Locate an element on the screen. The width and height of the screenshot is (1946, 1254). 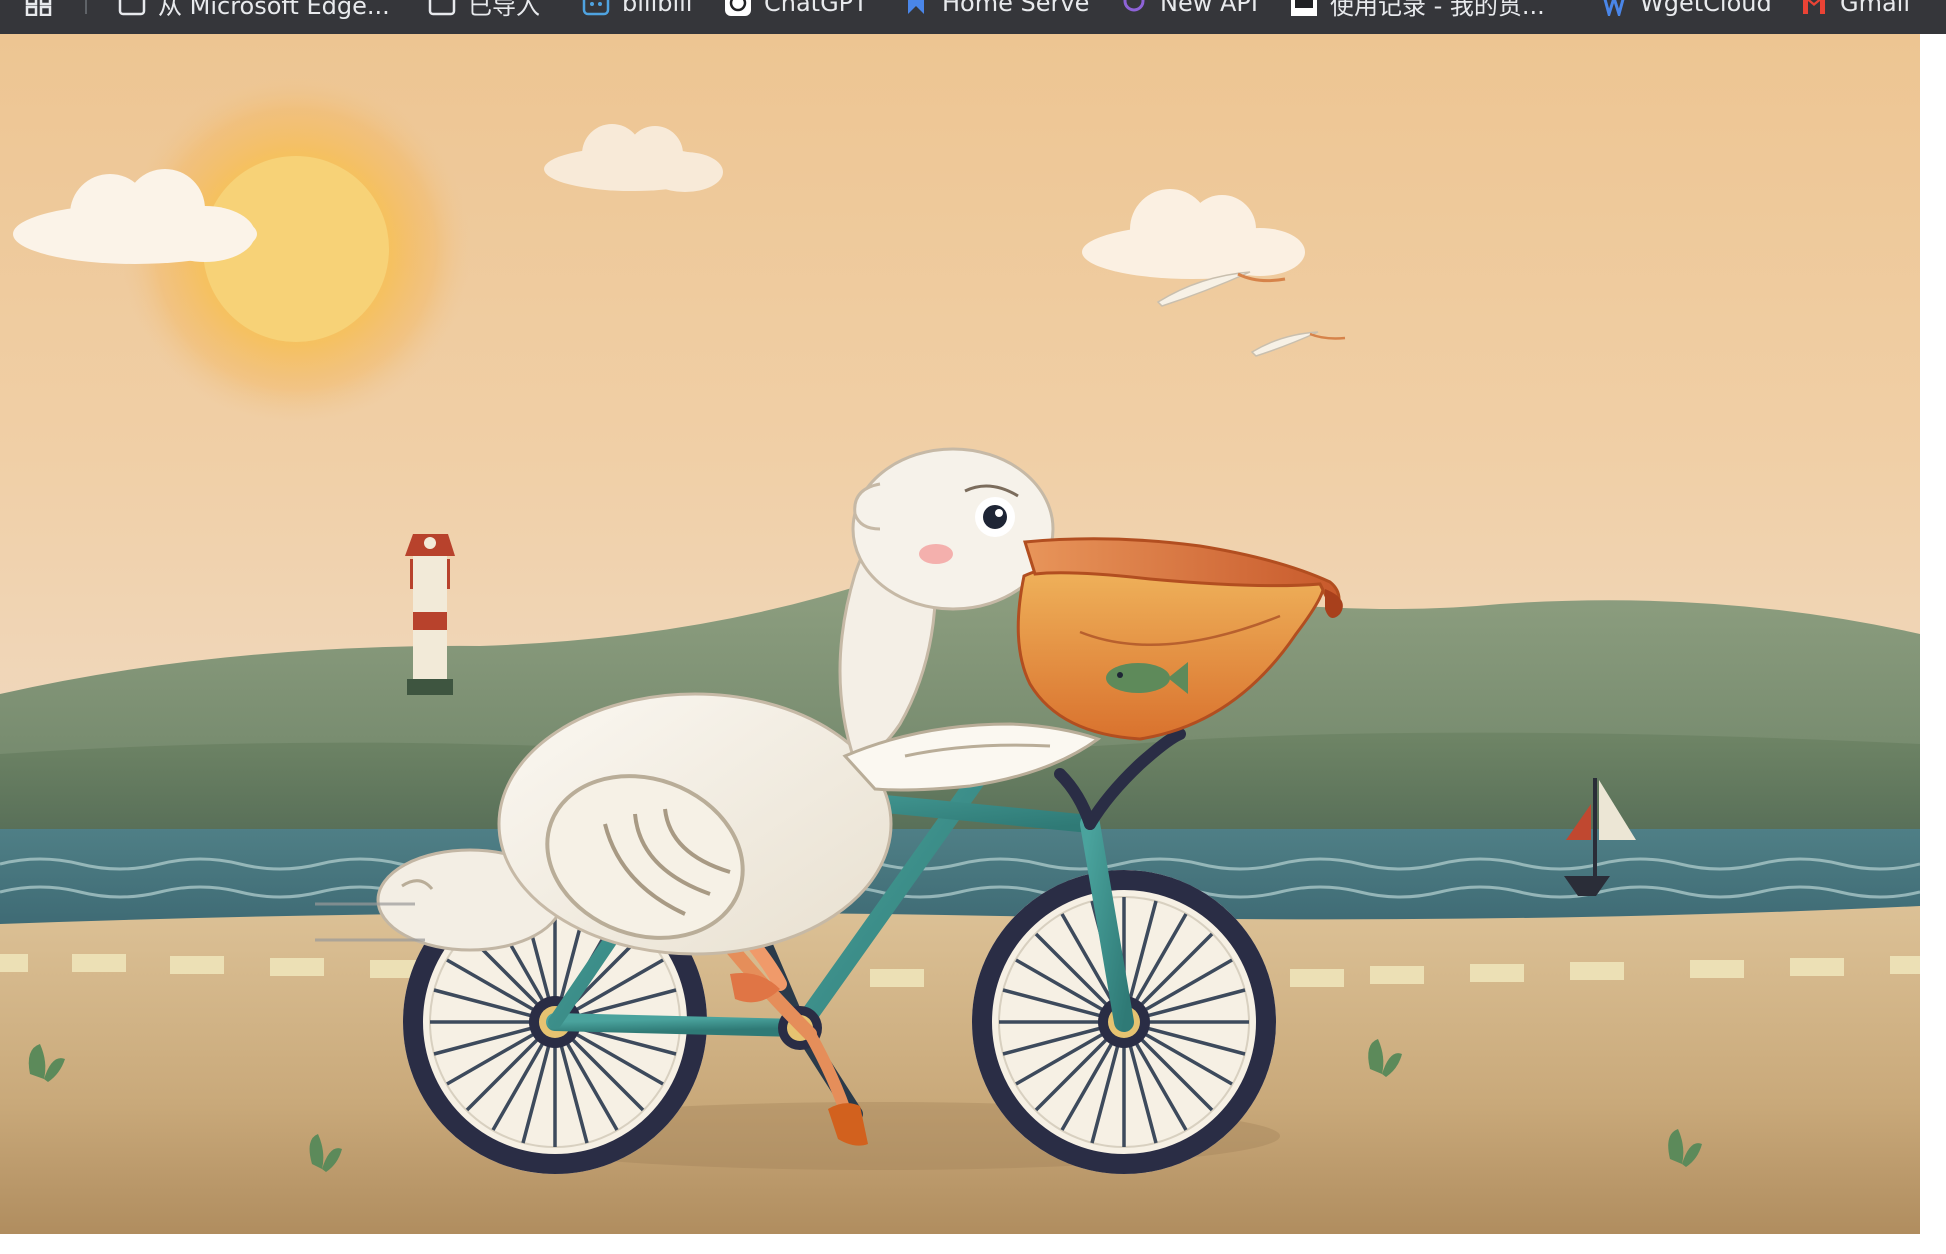
bookmark-home-serve: Home Serve is located at coordinates (996, 8).